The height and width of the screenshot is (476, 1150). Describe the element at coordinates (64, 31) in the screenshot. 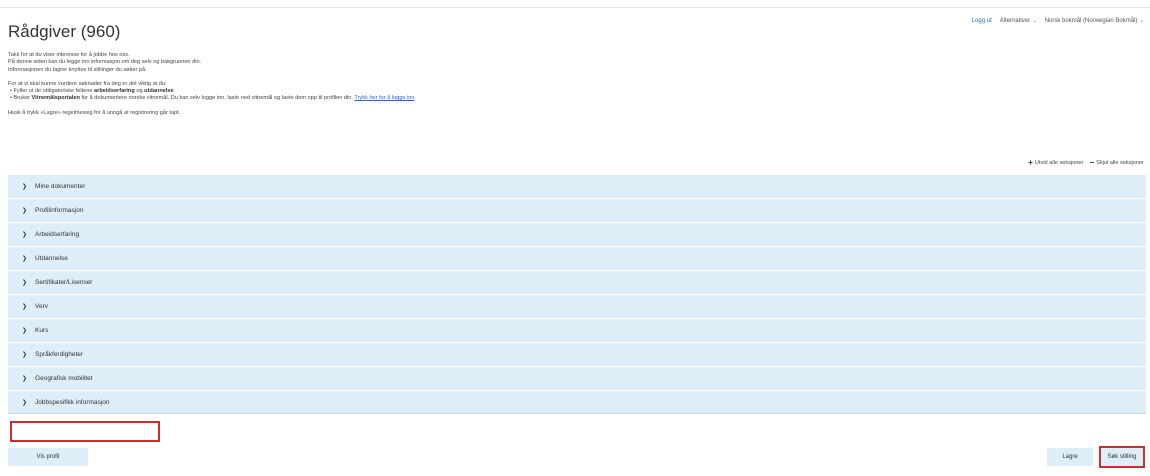

I see `page-title: Rådgiver (960)` at that location.